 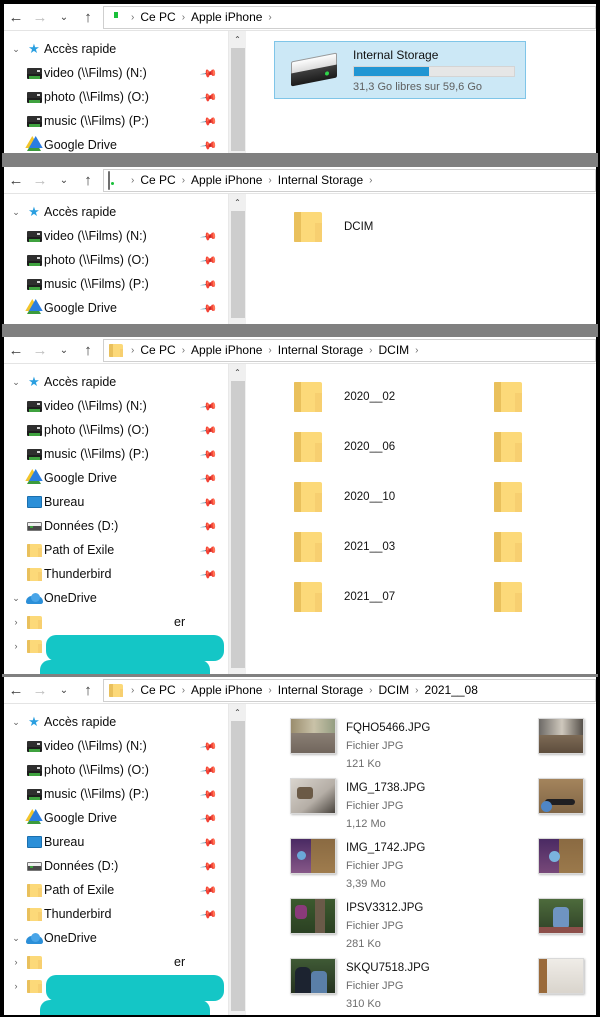 I want to click on file-list-item: FQHO5466.JPG Fichier JPG 121 Ko, so click(x=360, y=745).